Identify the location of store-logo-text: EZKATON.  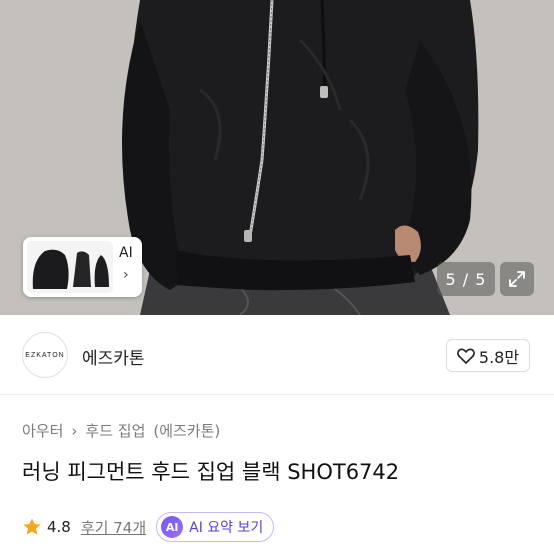
(45, 355).